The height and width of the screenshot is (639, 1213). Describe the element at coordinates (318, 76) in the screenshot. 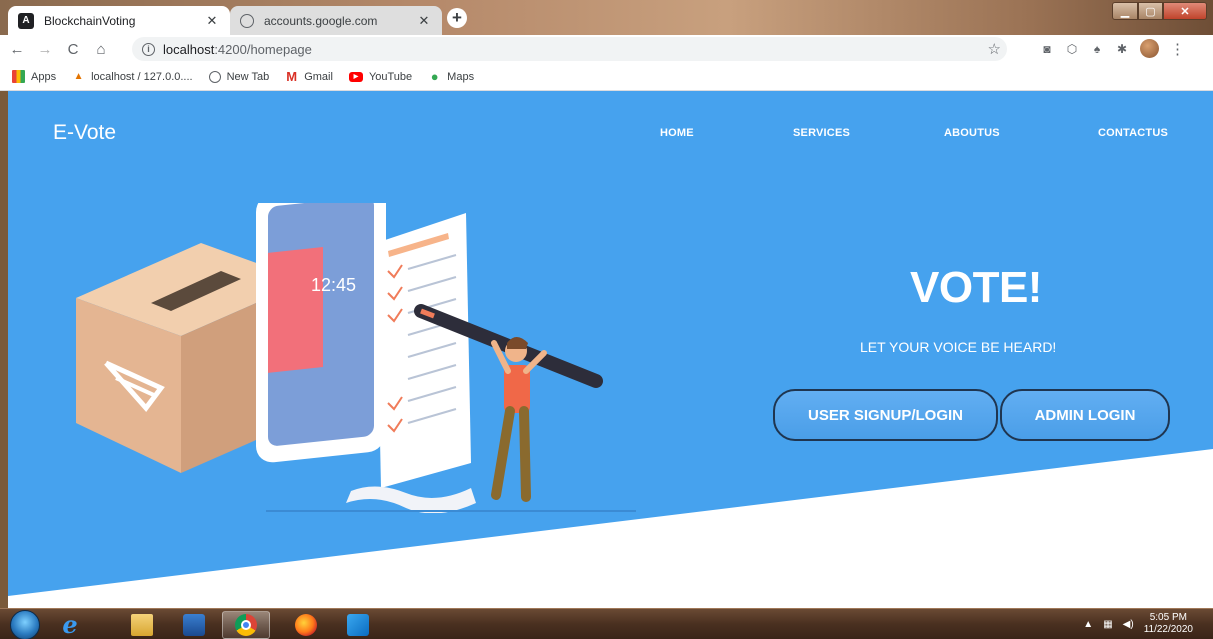

I see `bookmark-label: Gmail` at that location.